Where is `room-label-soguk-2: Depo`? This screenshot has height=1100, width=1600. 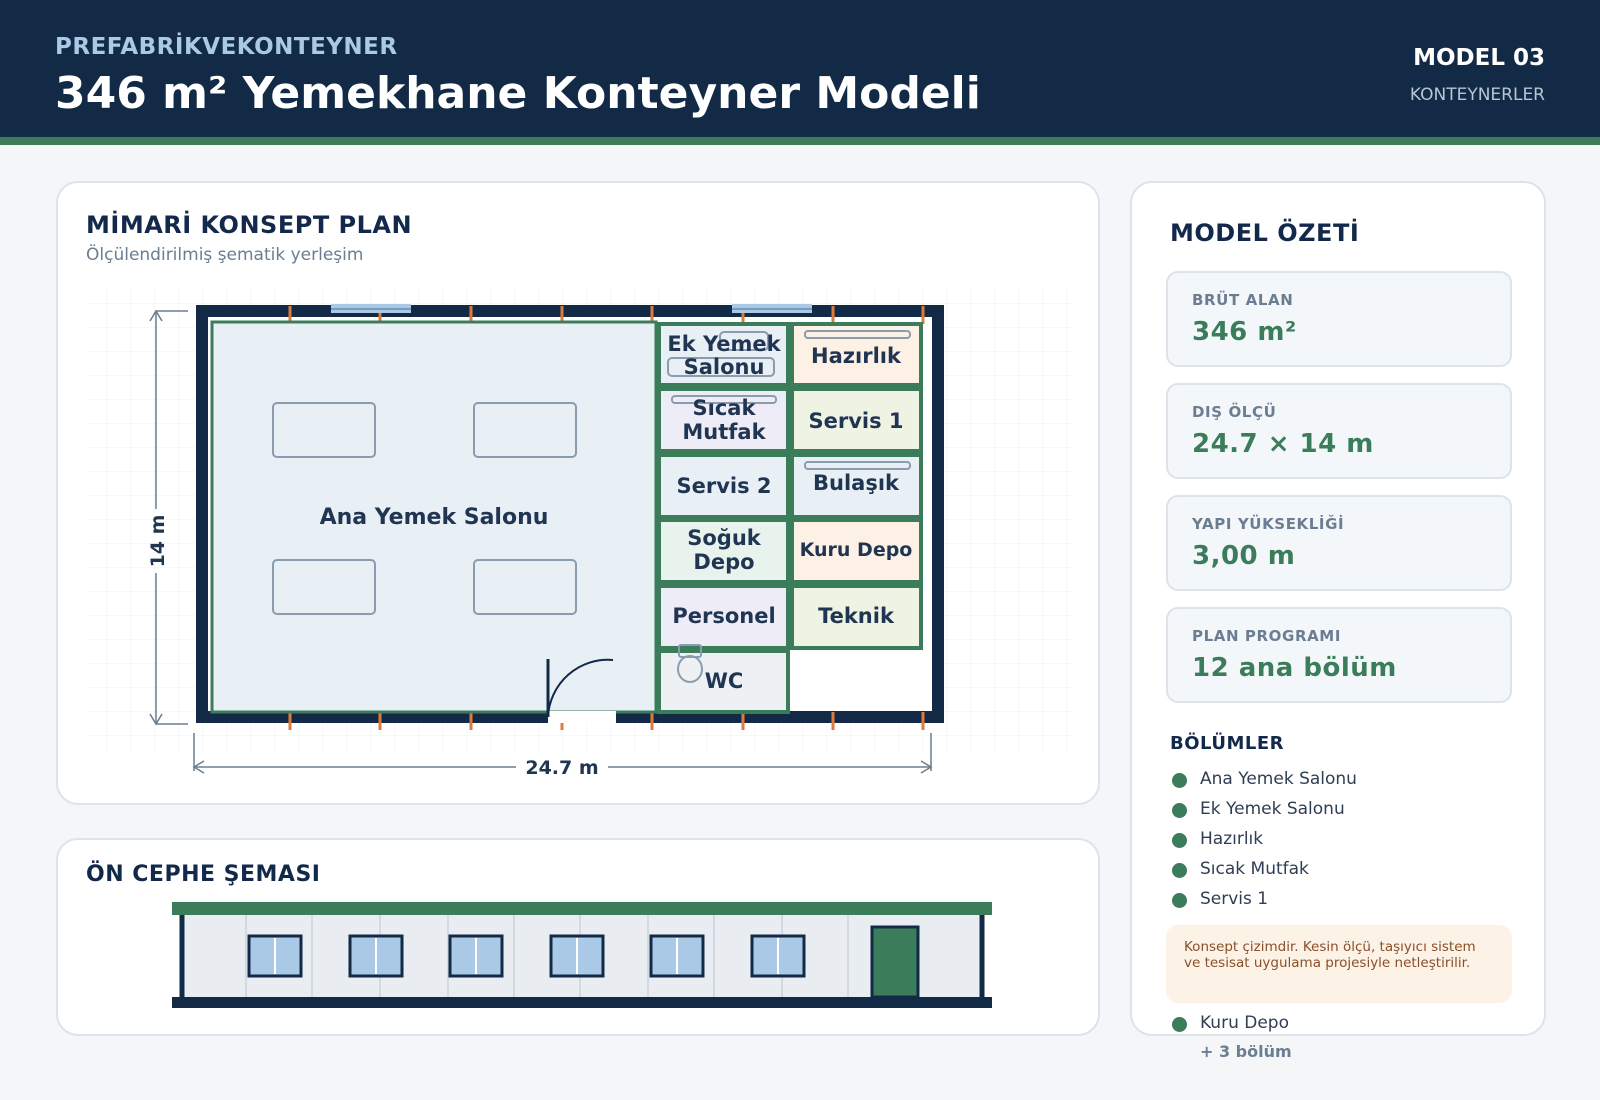
room-label-soguk-2: Depo is located at coordinates (723, 562).